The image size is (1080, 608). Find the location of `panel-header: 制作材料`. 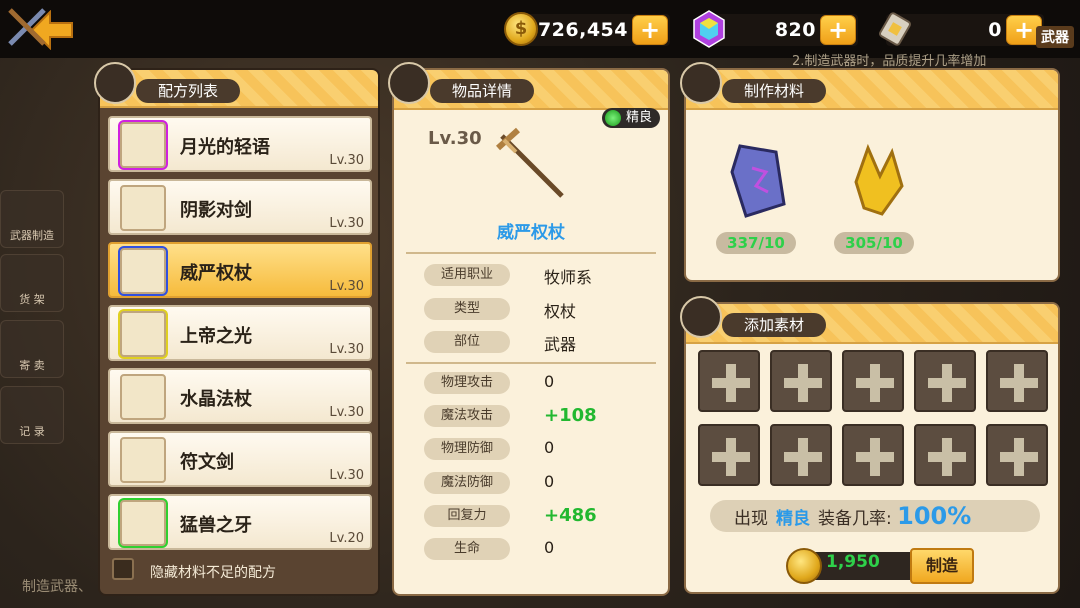

panel-header: 制作材料 is located at coordinates (869, 86).